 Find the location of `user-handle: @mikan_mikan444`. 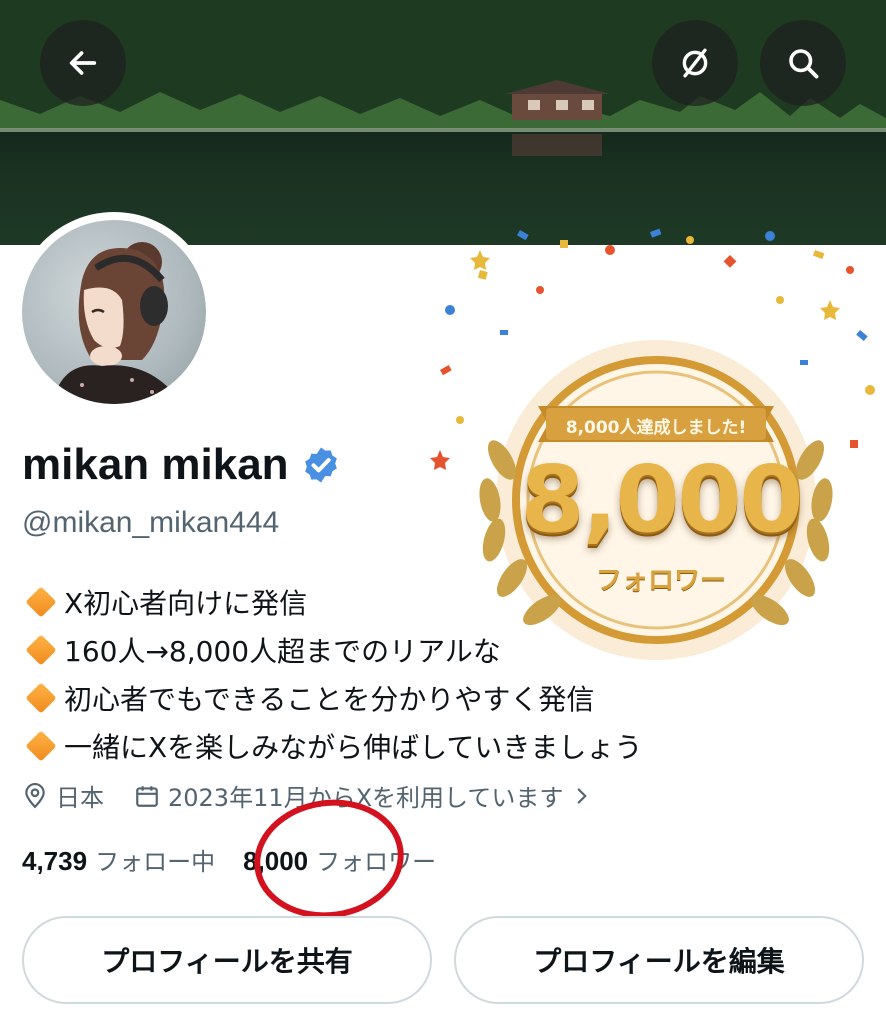

user-handle: @mikan_mikan444 is located at coordinates (151, 522).